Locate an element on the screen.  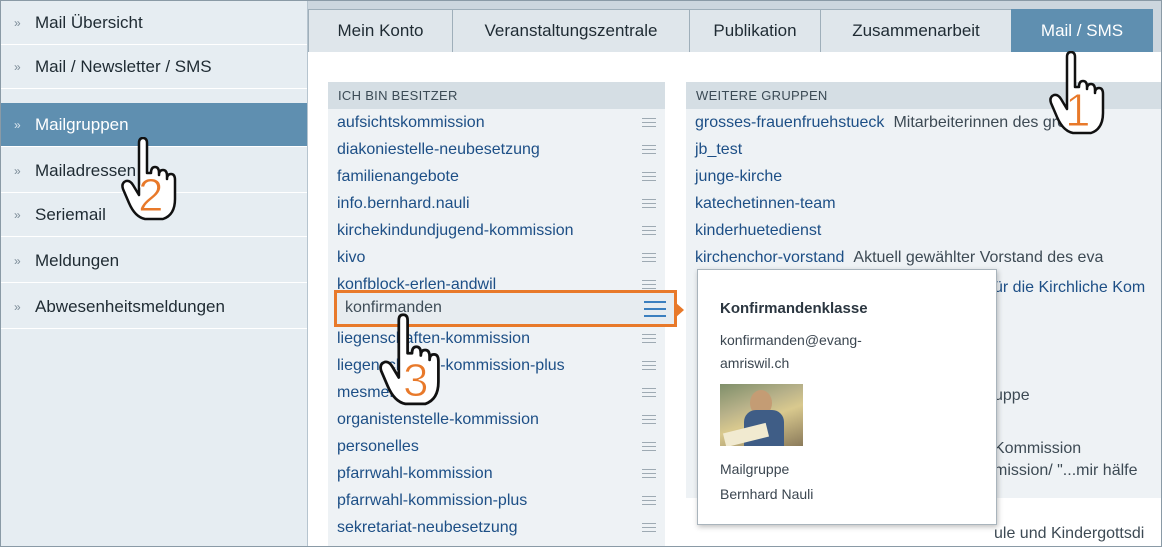
group-link: sekretariat-neubesetzung is located at coordinates (427, 527).